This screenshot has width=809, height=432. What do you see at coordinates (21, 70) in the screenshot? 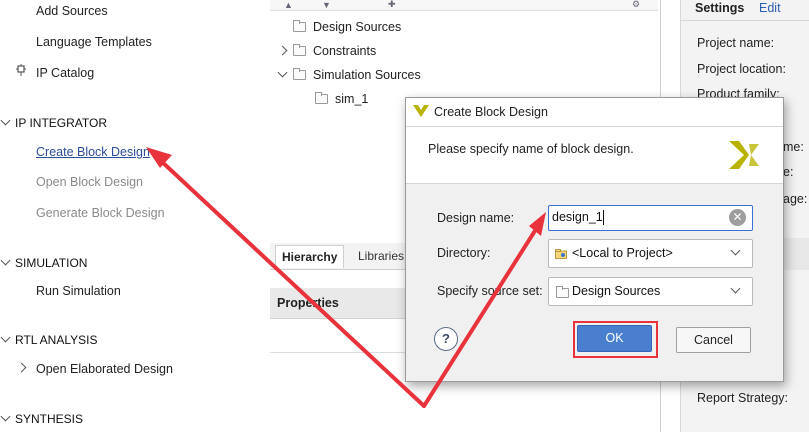
I see `ip-catalog-icon` at bounding box center [21, 70].